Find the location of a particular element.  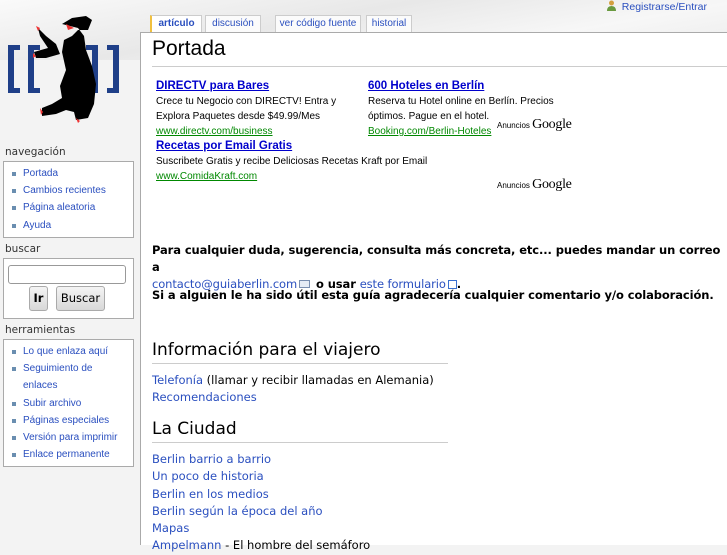

list-item: Berlin barrio a barrio is located at coordinates (261, 459).